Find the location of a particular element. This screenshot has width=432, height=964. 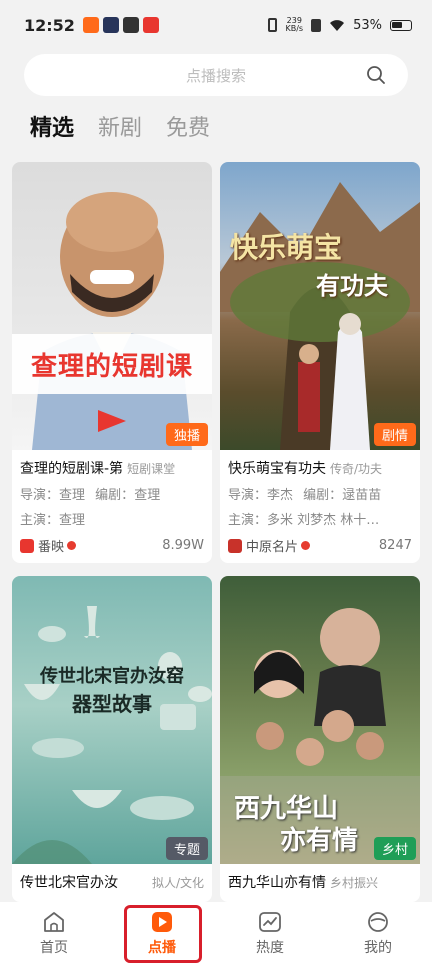

search-icon is located at coordinates (376, 75).